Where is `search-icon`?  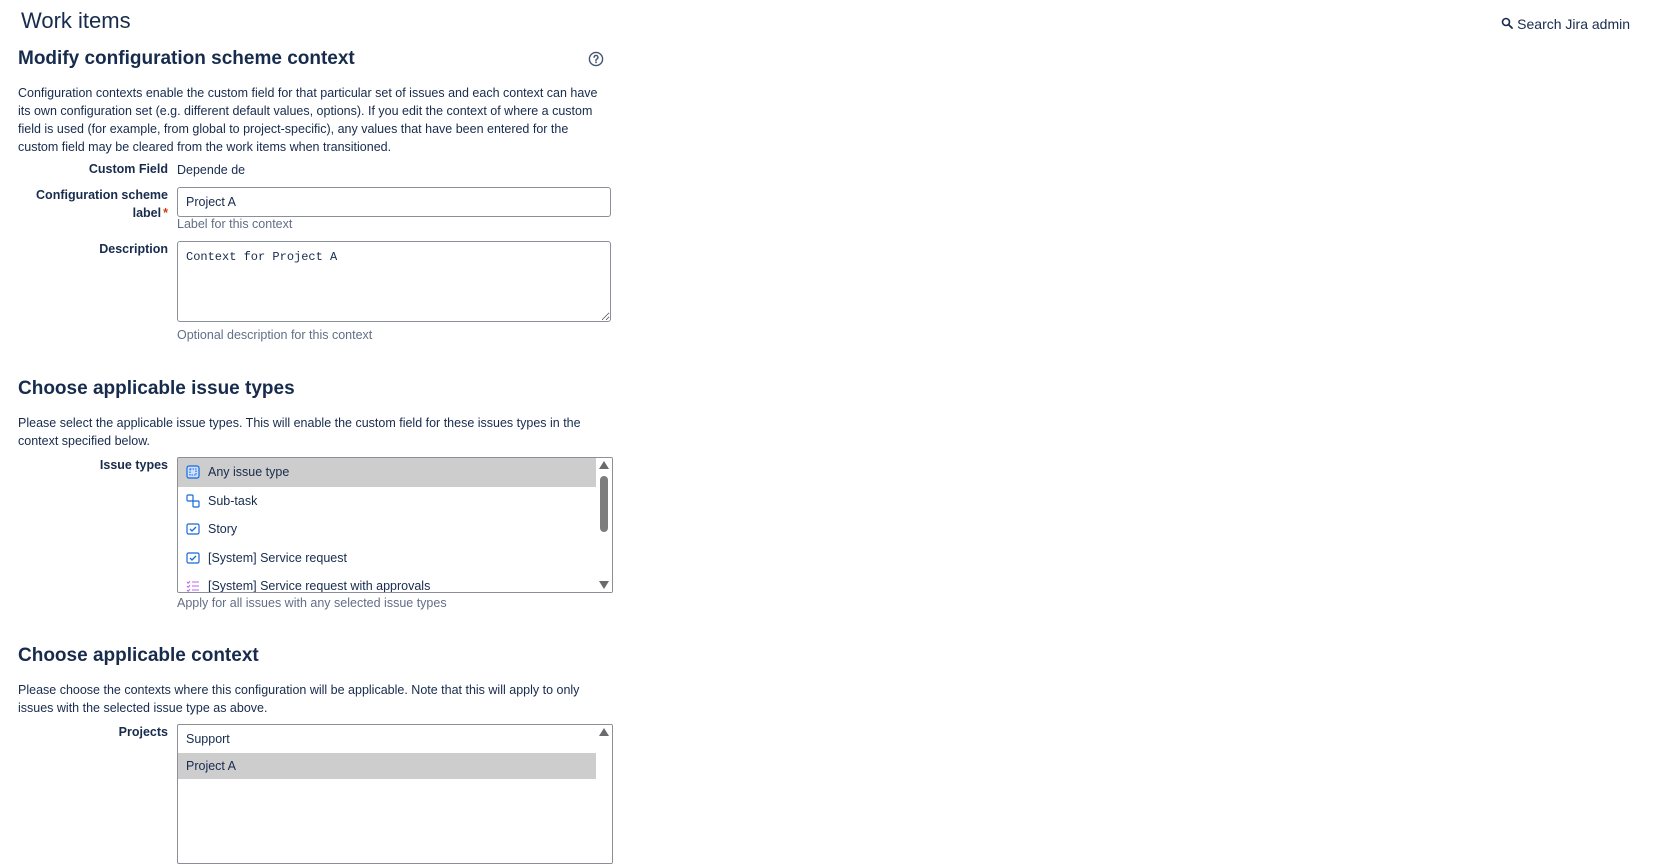 search-icon is located at coordinates (1507, 24).